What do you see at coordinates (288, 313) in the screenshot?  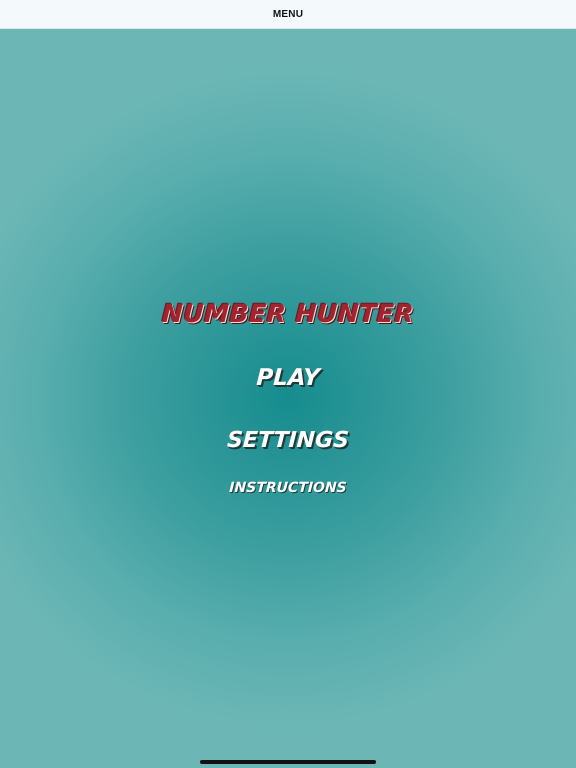 I see `game-title: NUMBER HUNTER` at bounding box center [288, 313].